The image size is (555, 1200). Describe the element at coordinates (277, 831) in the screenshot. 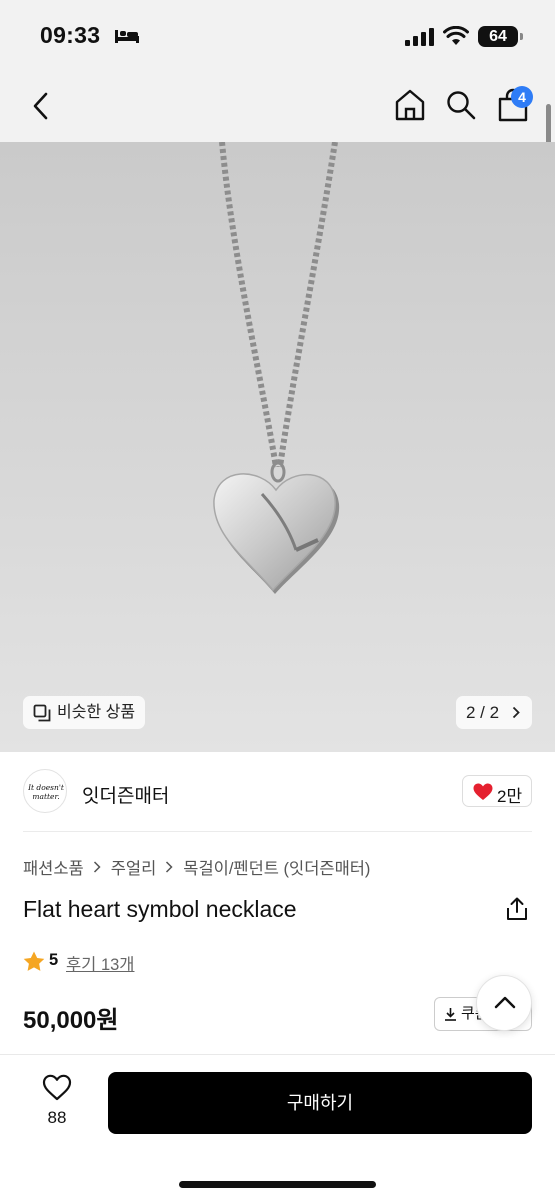

I see `divider` at that location.